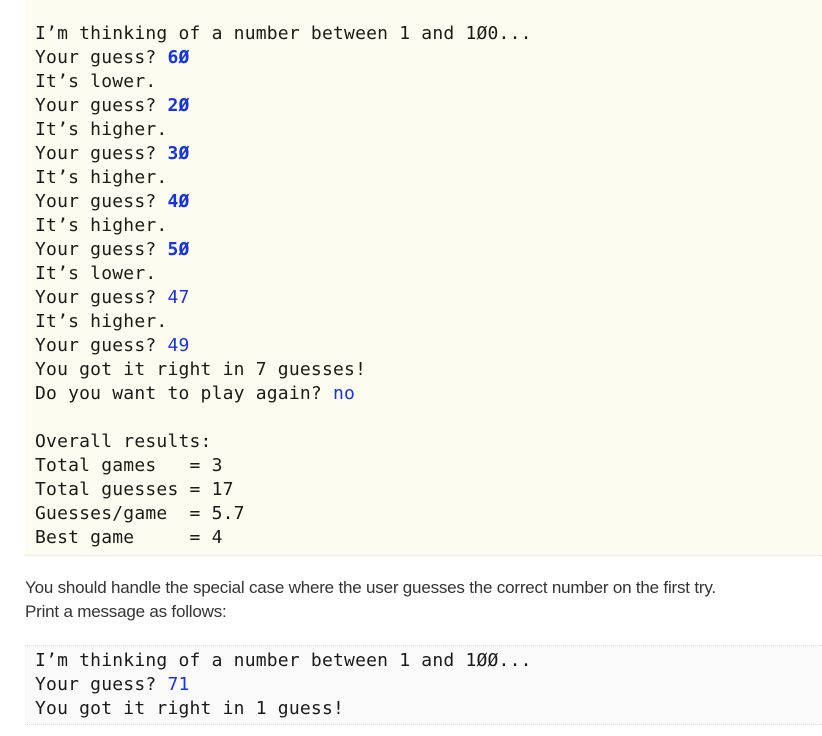 This screenshot has width=822, height=736. What do you see at coordinates (222, 489) in the screenshot?
I see `stat-value: 17` at bounding box center [222, 489].